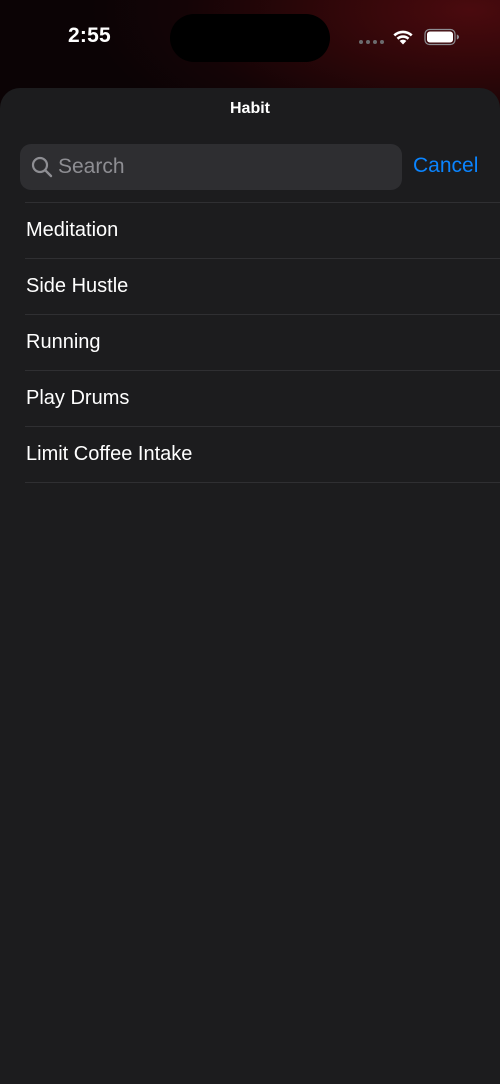 The width and height of the screenshot is (500, 1084). What do you see at coordinates (403, 37) in the screenshot?
I see `wifi-icon` at bounding box center [403, 37].